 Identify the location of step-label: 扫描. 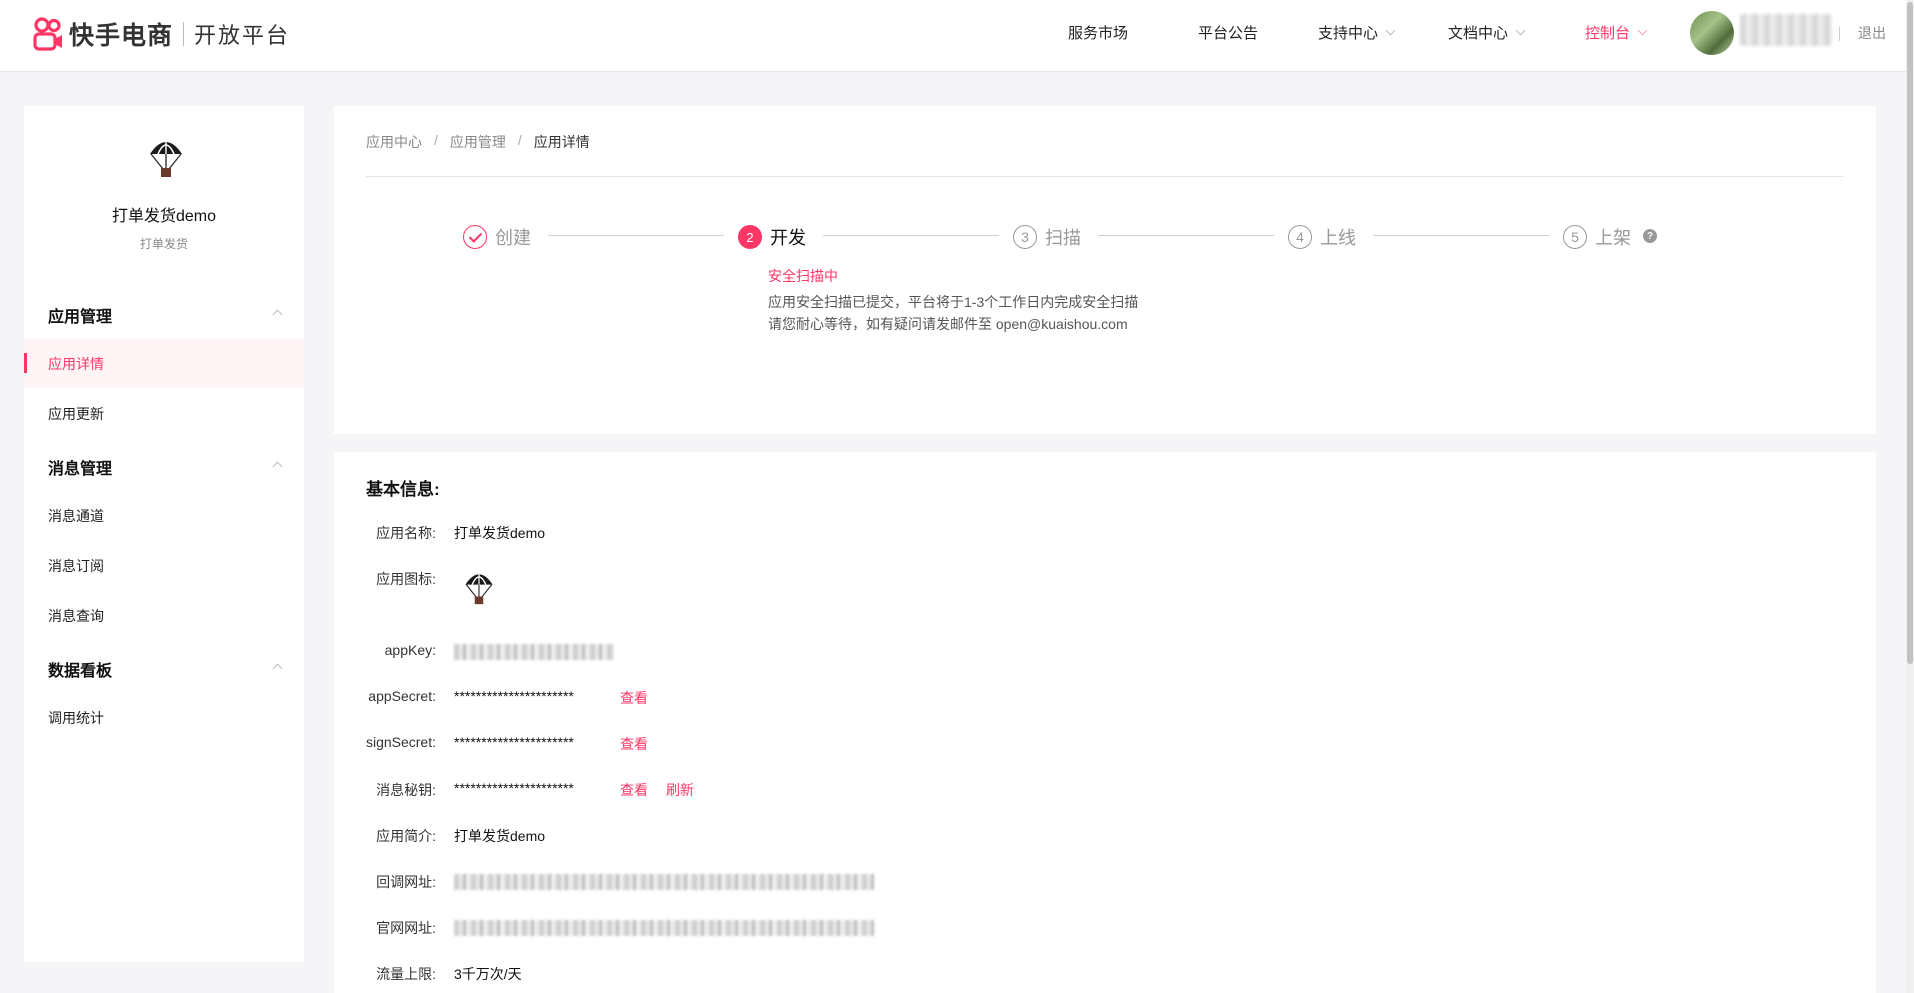
(1063, 238).